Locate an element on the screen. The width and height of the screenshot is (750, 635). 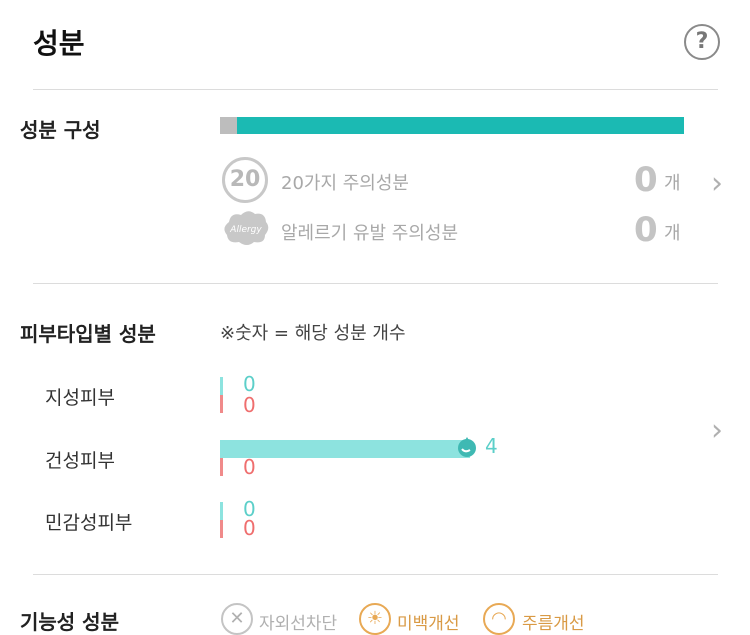
composition-bar is located at coordinates (452, 125).